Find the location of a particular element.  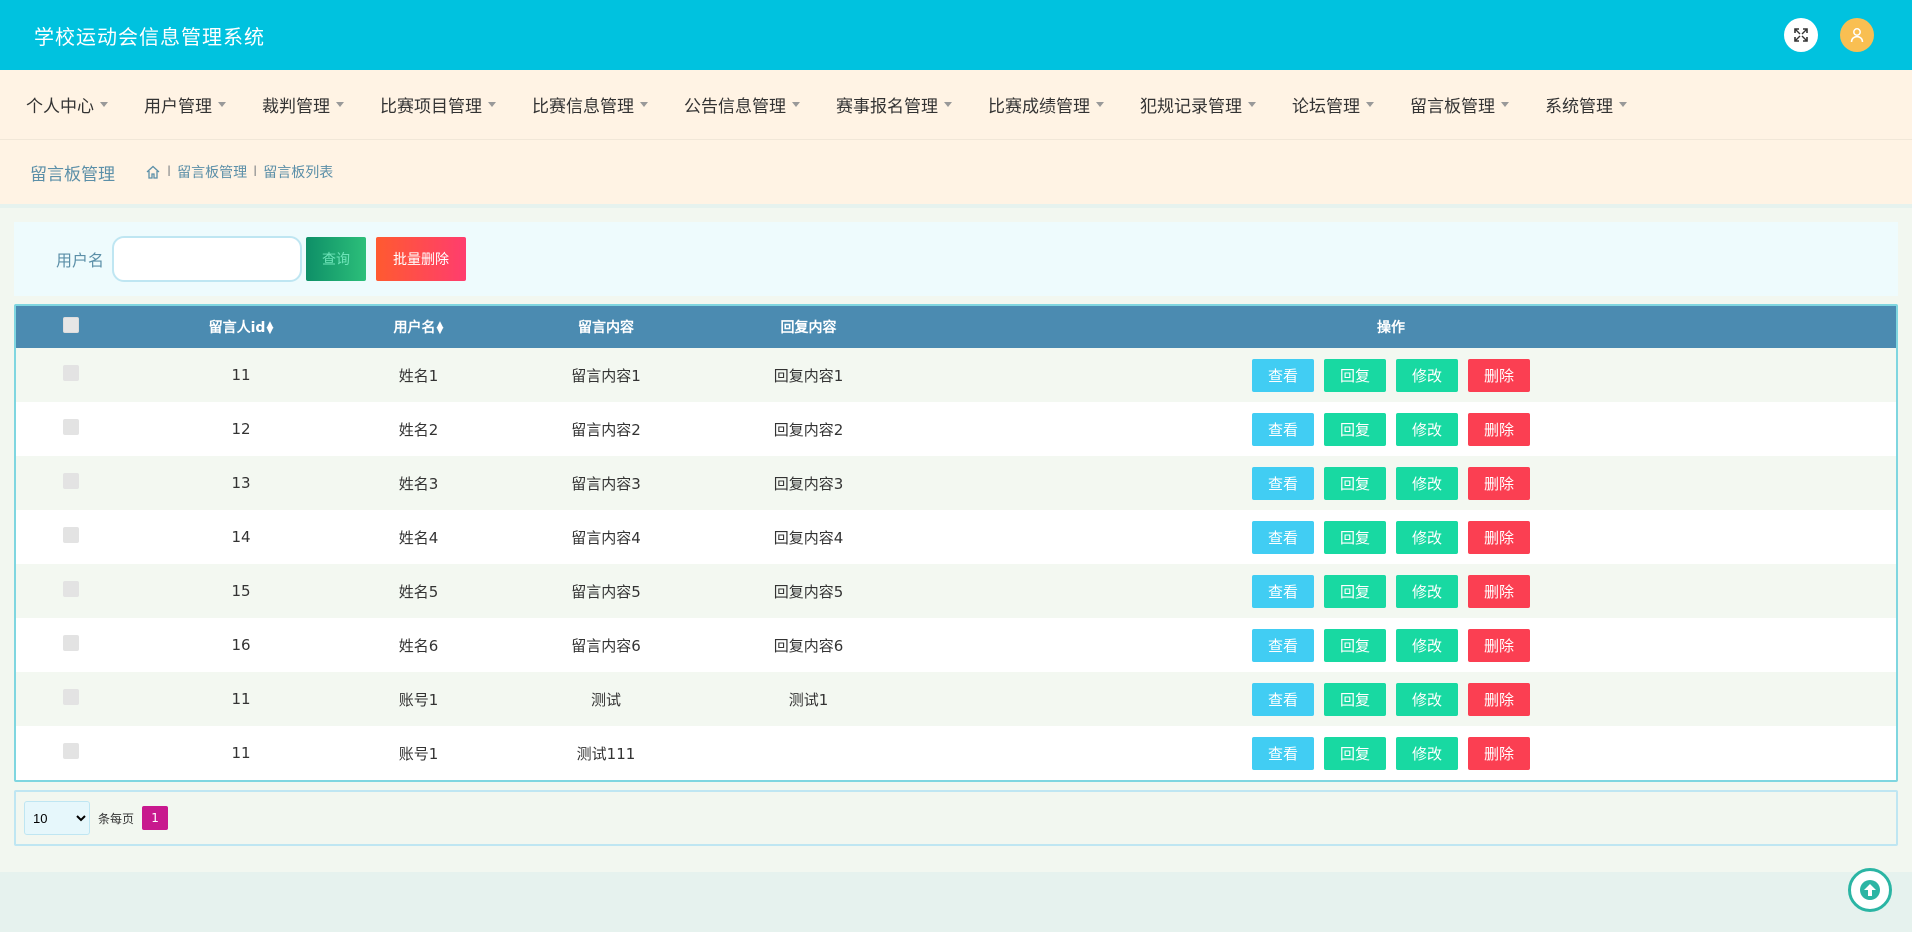

nav-item-system-management: 系统管理 is located at coordinates (1586, 104).